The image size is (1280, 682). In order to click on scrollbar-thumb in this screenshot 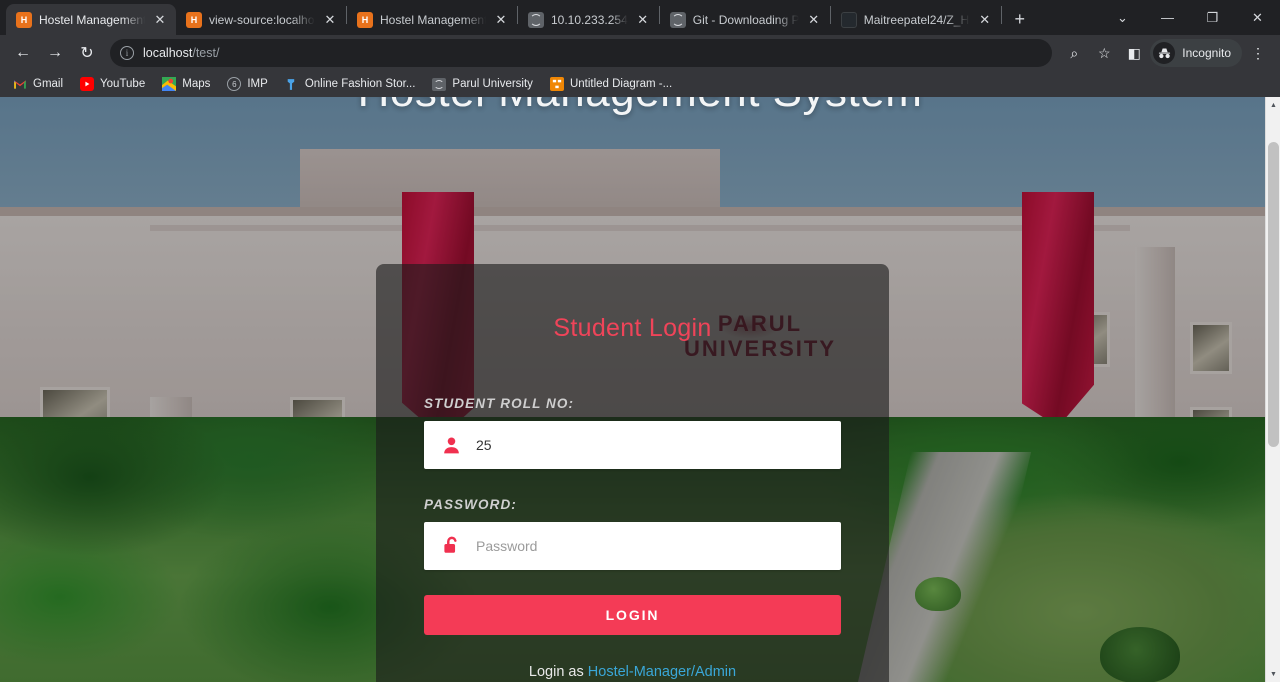, I will do `click(1273, 294)`.